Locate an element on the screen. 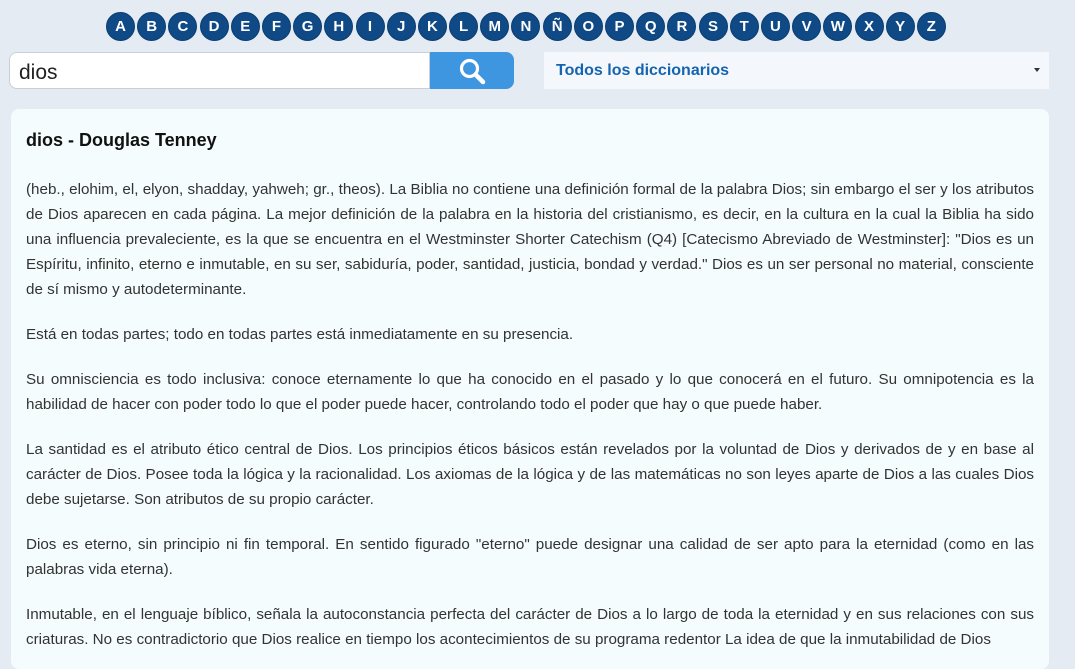 This screenshot has width=1075, height=669. search-input is located at coordinates (219, 70).